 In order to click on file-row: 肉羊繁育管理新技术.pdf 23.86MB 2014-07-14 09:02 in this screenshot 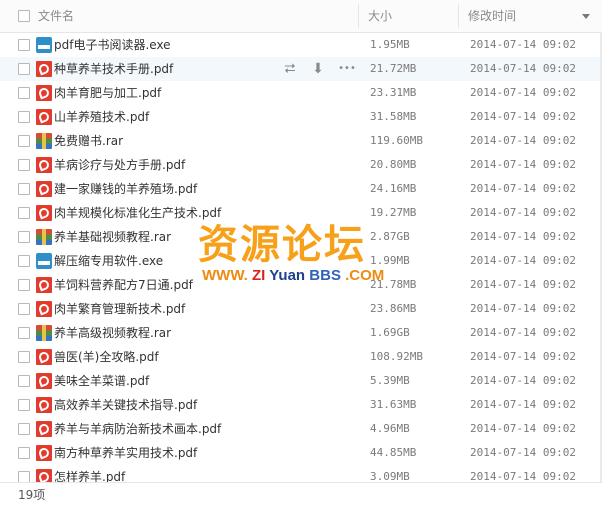, I will do `click(301, 309)`.